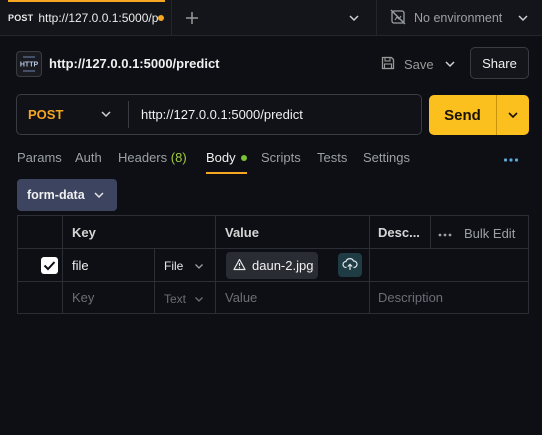 The height and width of the screenshot is (435, 542). I want to click on row-type-select: File, so click(173, 266).